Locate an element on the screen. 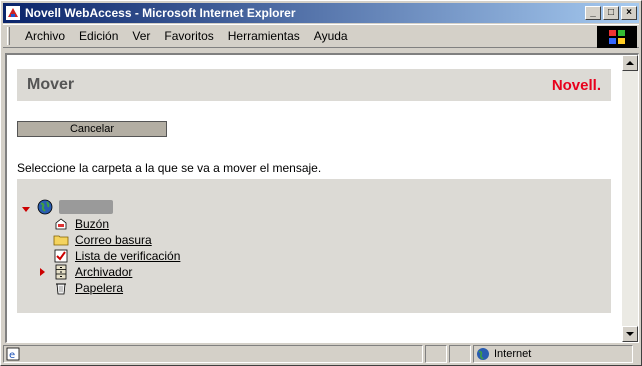  close-button: × is located at coordinates (629, 13).